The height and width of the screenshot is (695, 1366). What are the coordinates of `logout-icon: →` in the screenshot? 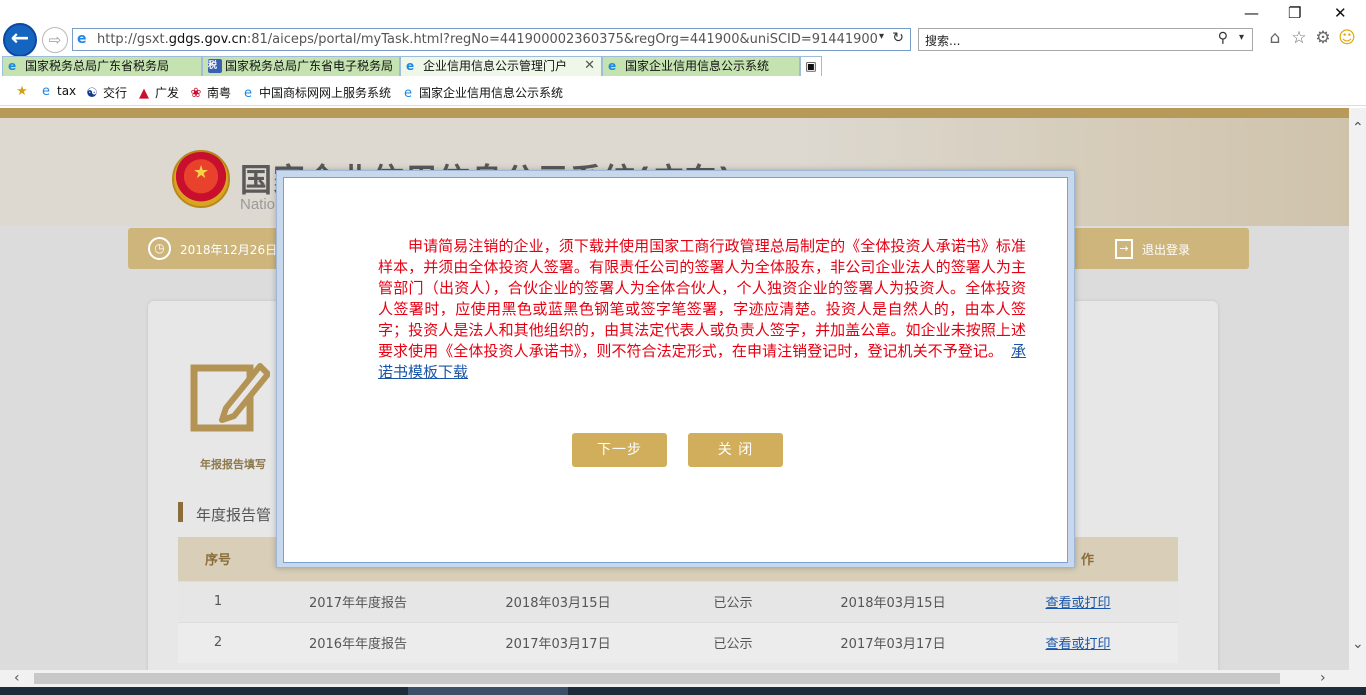 It's located at (1124, 249).